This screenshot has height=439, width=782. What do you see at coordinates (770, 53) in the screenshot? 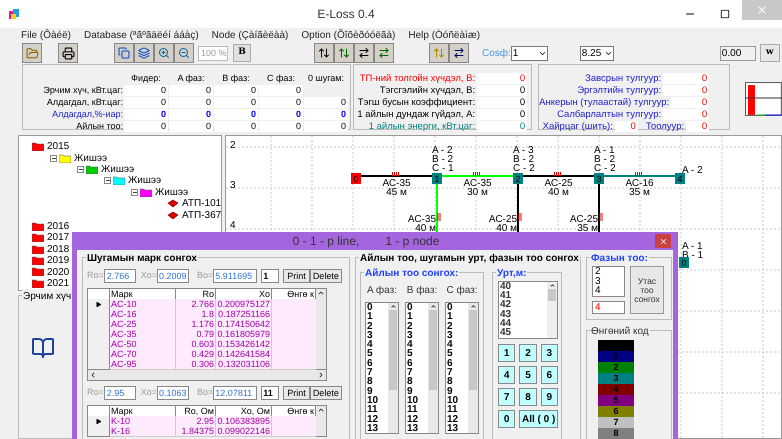
I see `w-button: w` at bounding box center [770, 53].